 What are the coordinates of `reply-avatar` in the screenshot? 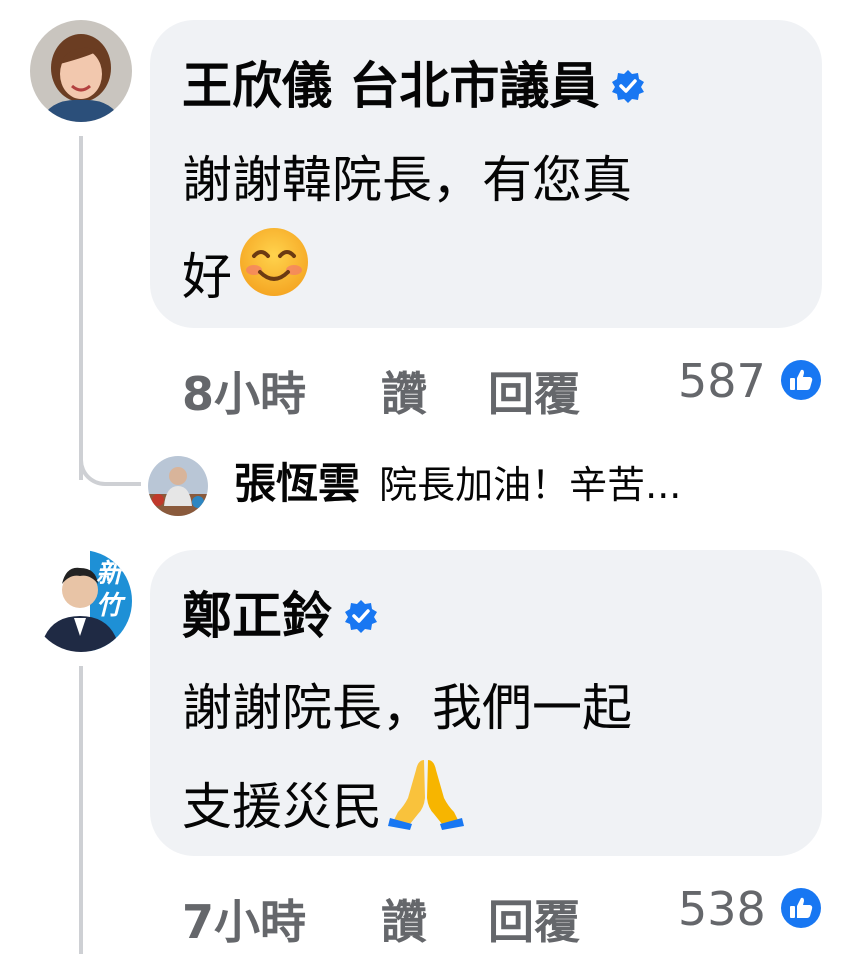 It's located at (178, 486).